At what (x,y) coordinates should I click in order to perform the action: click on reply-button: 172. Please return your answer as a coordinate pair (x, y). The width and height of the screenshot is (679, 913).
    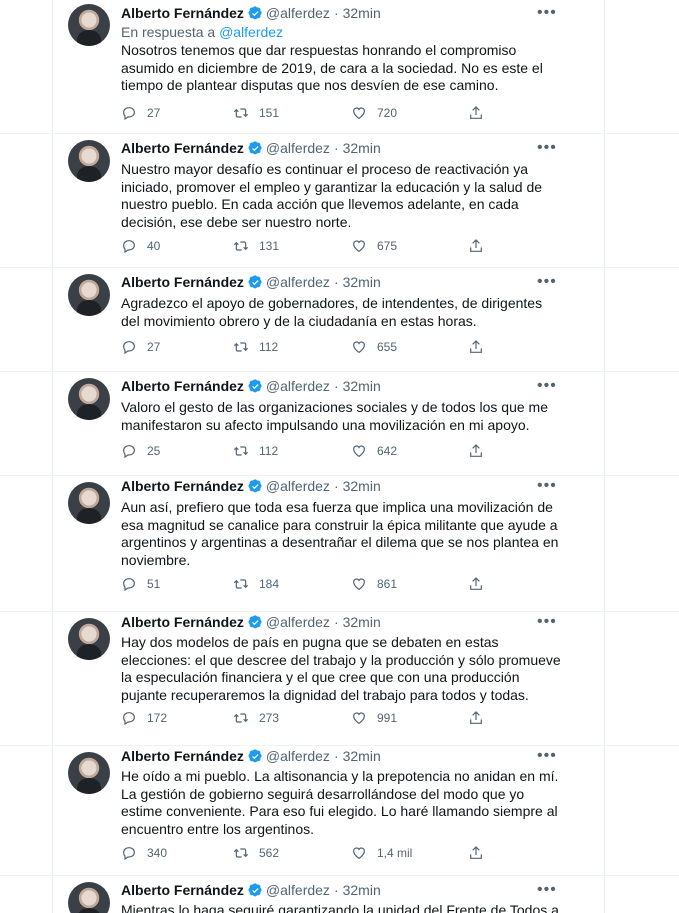
    Looking at the image, I should click on (144, 718).